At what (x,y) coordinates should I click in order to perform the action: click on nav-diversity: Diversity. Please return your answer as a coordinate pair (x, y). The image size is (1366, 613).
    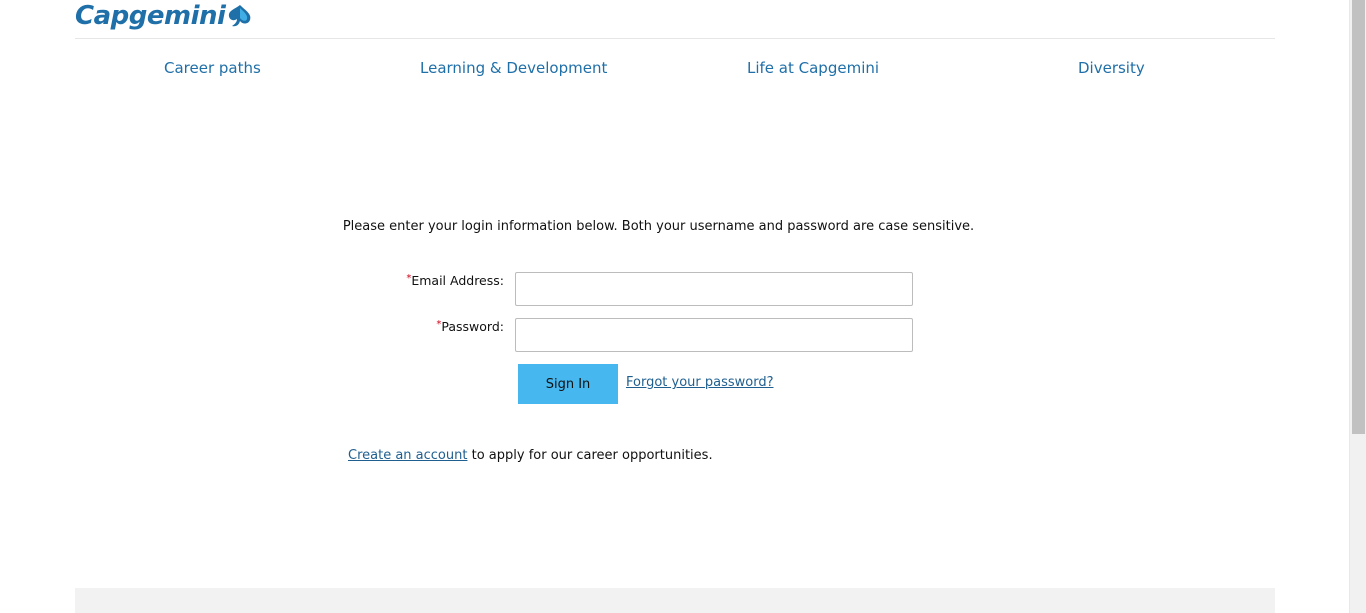
    Looking at the image, I should click on (1111, 68).